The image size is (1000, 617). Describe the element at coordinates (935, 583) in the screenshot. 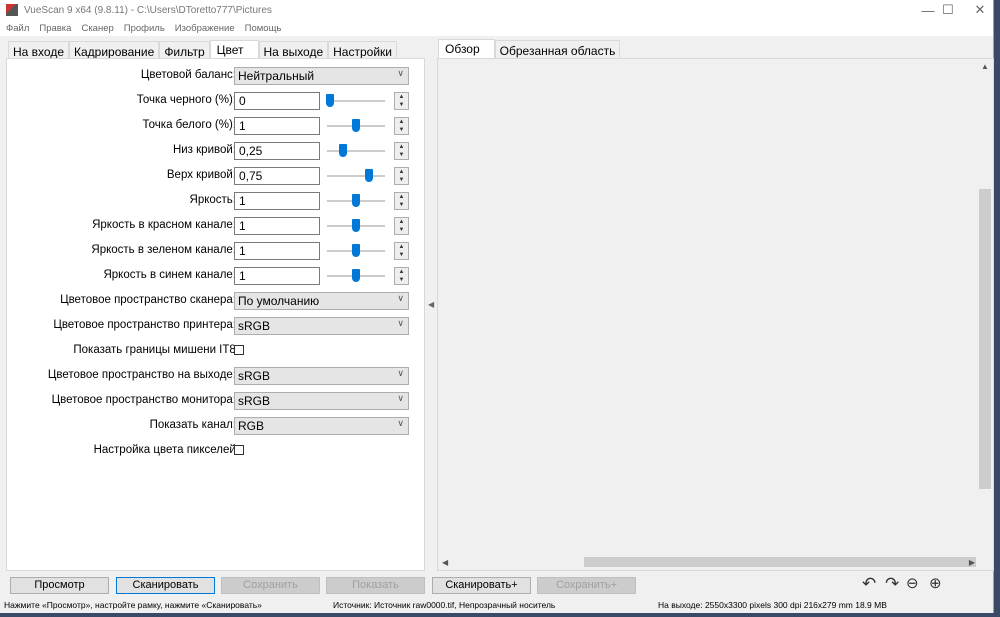

I see `zoom-in-icon: ⊕` at that location.